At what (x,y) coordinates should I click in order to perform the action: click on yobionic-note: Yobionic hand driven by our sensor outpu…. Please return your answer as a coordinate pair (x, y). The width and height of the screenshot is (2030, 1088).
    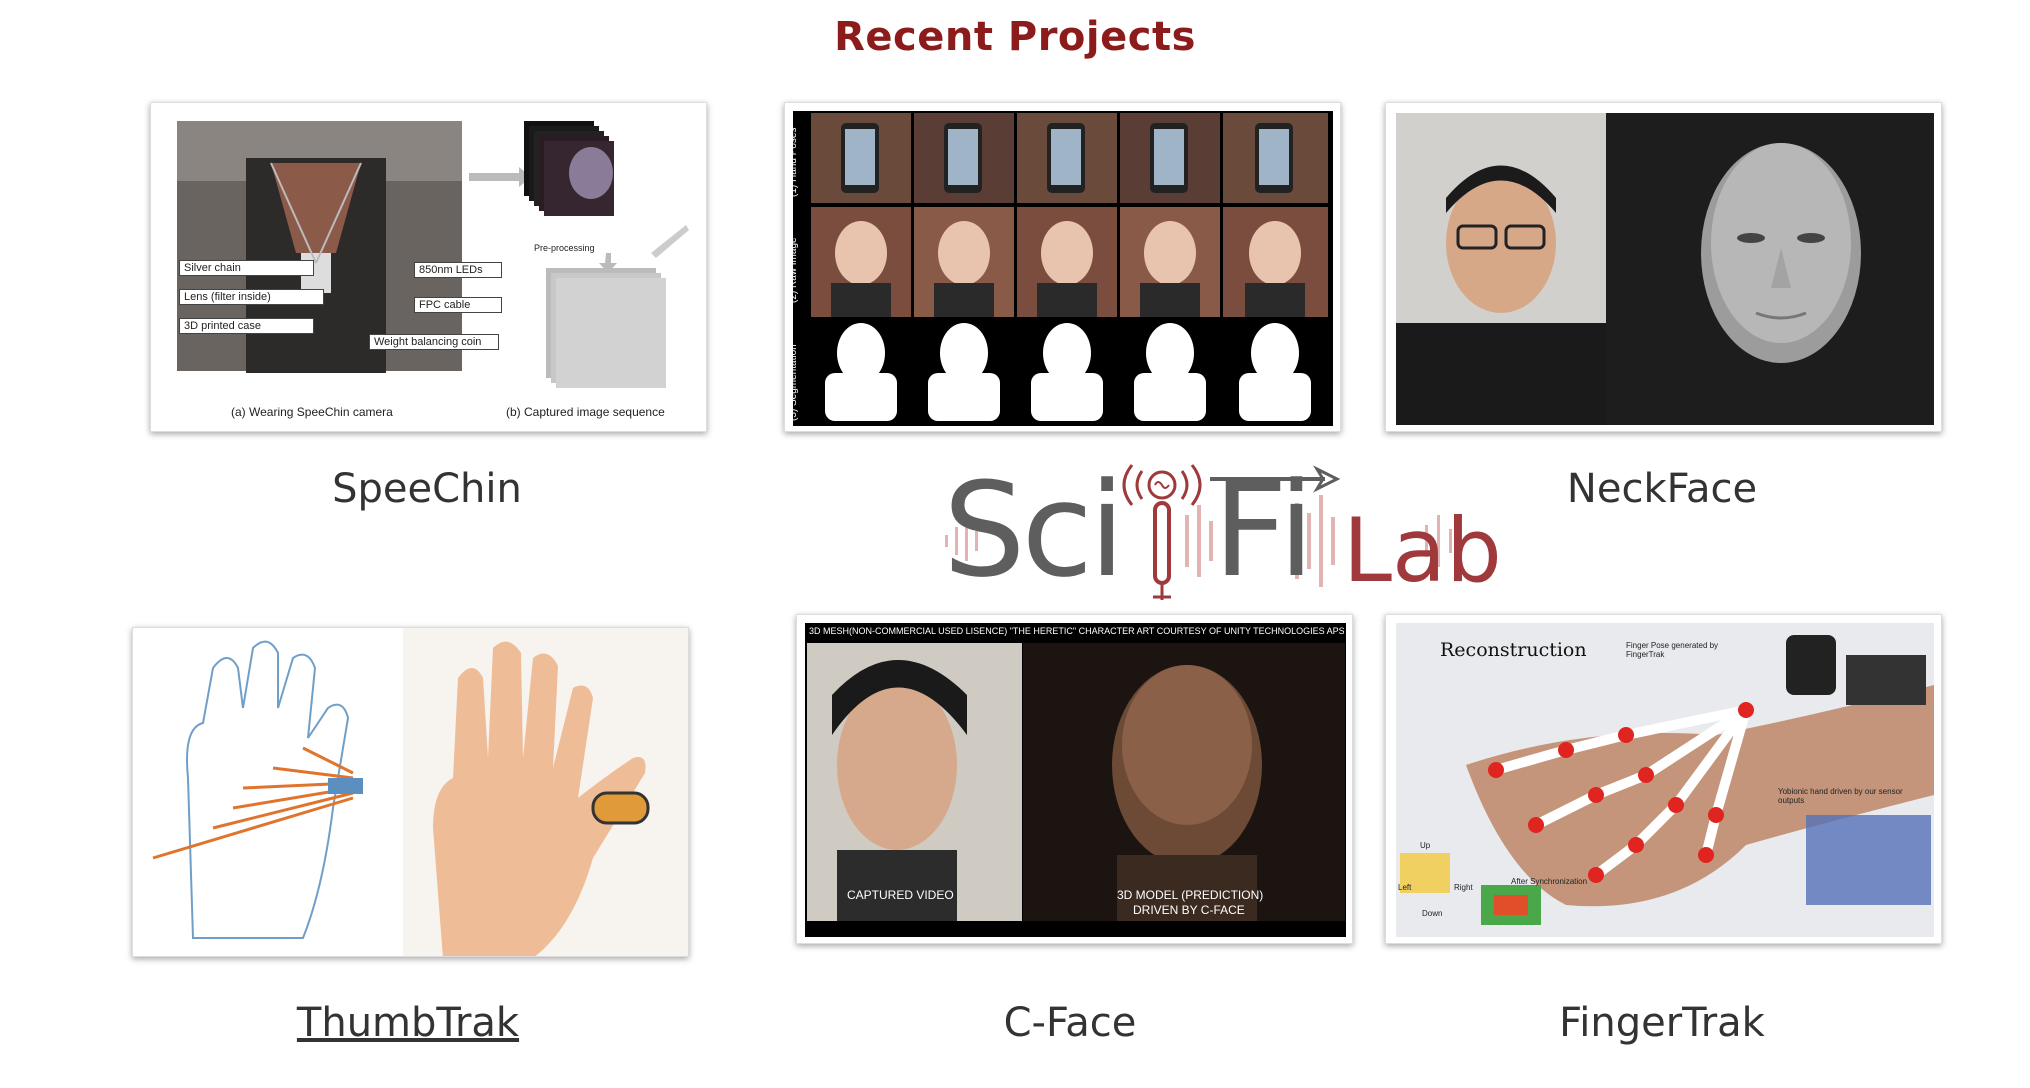
    Looking at the image, I should click on (1840, 796).